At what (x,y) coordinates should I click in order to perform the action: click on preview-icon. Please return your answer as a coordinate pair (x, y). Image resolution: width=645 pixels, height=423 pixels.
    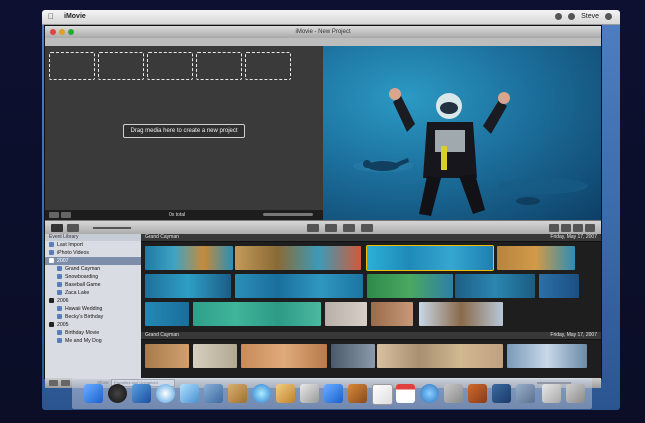
    Looking at the image, I should click on (453, 393).